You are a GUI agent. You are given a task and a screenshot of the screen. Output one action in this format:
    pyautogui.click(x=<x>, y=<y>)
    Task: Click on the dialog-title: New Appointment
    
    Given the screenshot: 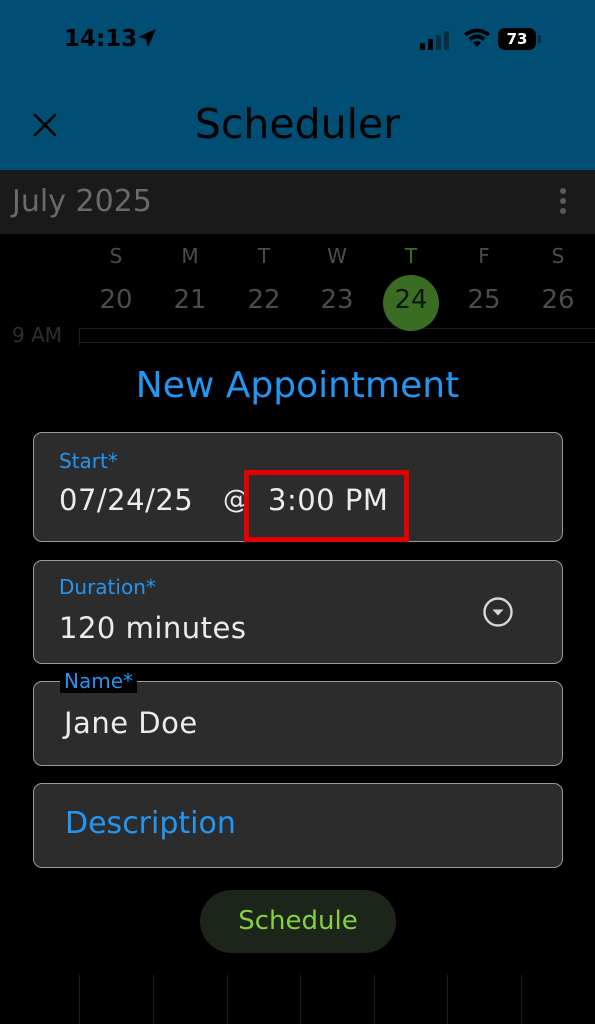 What is the action you would take?
    pyautogui.click(x=297, y=385)
    